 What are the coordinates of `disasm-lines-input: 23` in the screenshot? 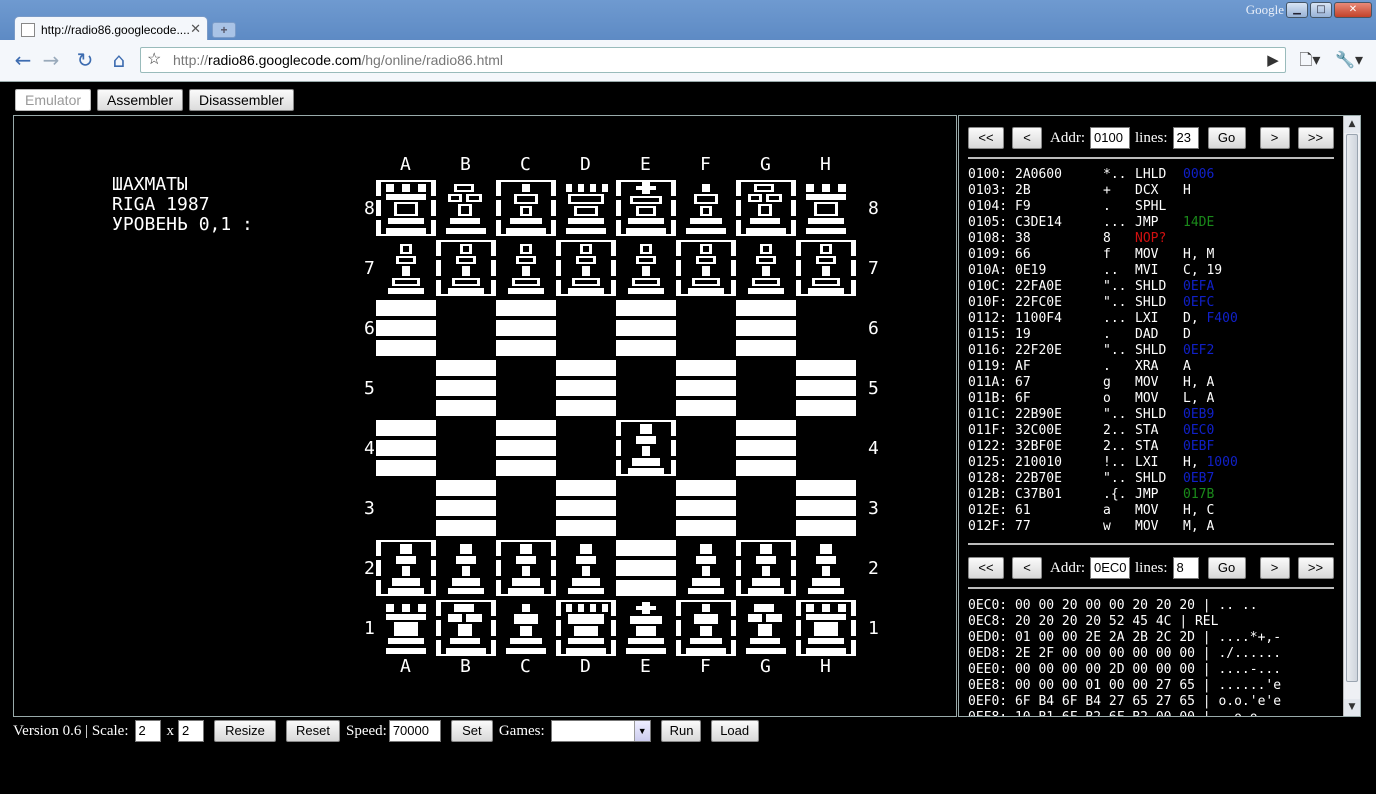 It's located at (1185, 138).